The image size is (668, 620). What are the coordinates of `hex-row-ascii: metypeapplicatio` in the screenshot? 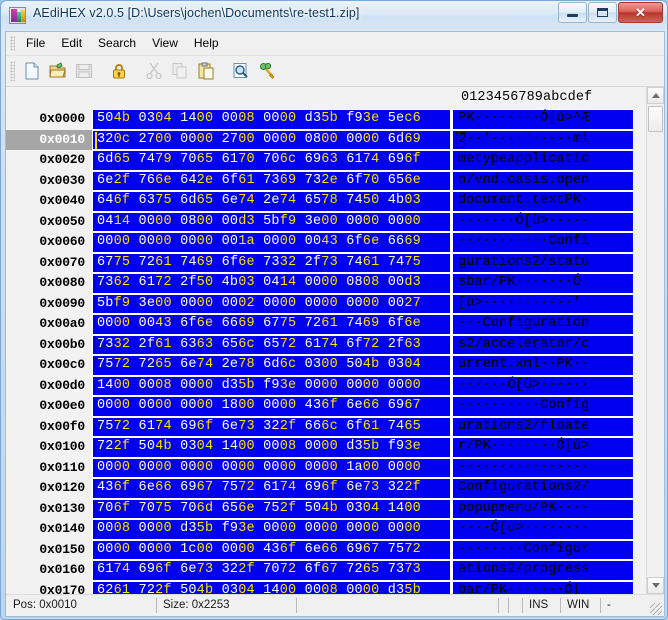 It's located at (542, 160).